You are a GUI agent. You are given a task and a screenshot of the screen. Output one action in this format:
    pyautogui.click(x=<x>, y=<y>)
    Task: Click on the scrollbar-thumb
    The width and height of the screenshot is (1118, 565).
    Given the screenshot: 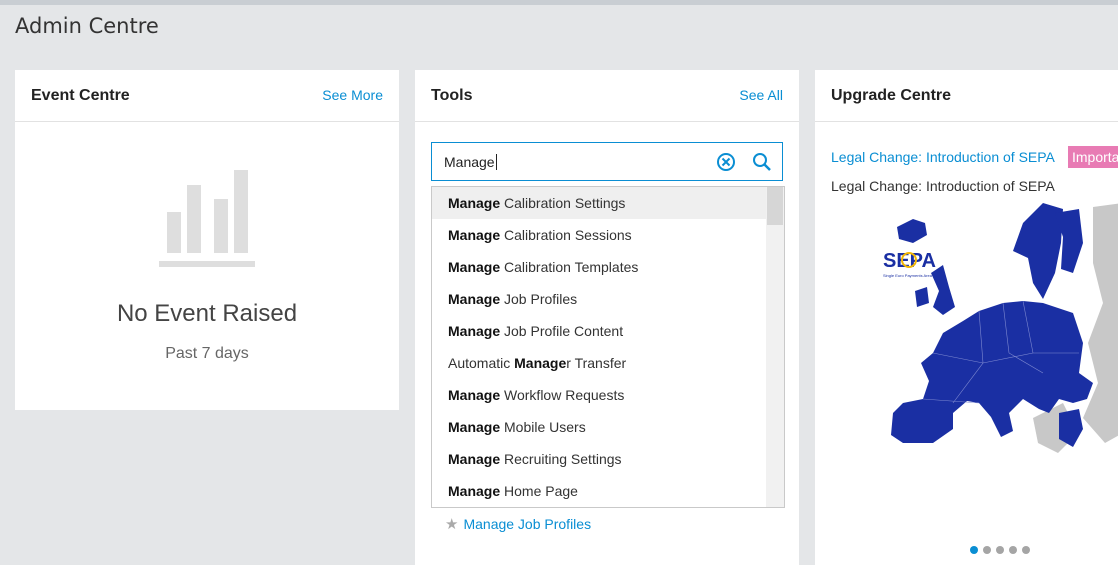 What is the action you would take?
    pyautogui.click(x=775, y=206)
    